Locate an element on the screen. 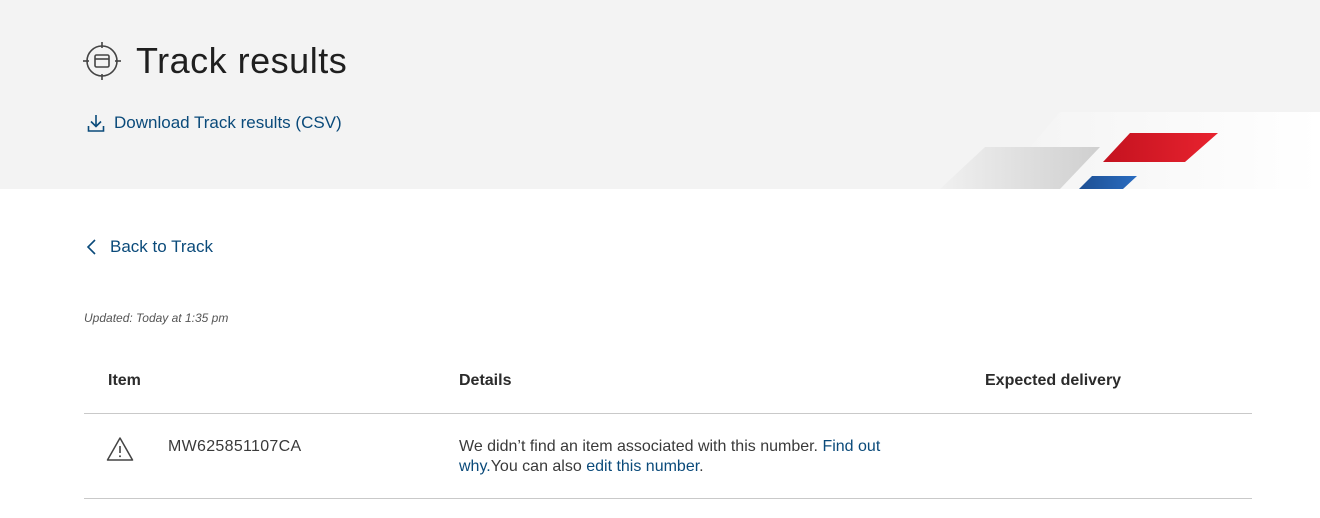 The width and height of the screenshot is (1320, 518). tracking-number: MW625851107CA is located at coordinates (235, 446).